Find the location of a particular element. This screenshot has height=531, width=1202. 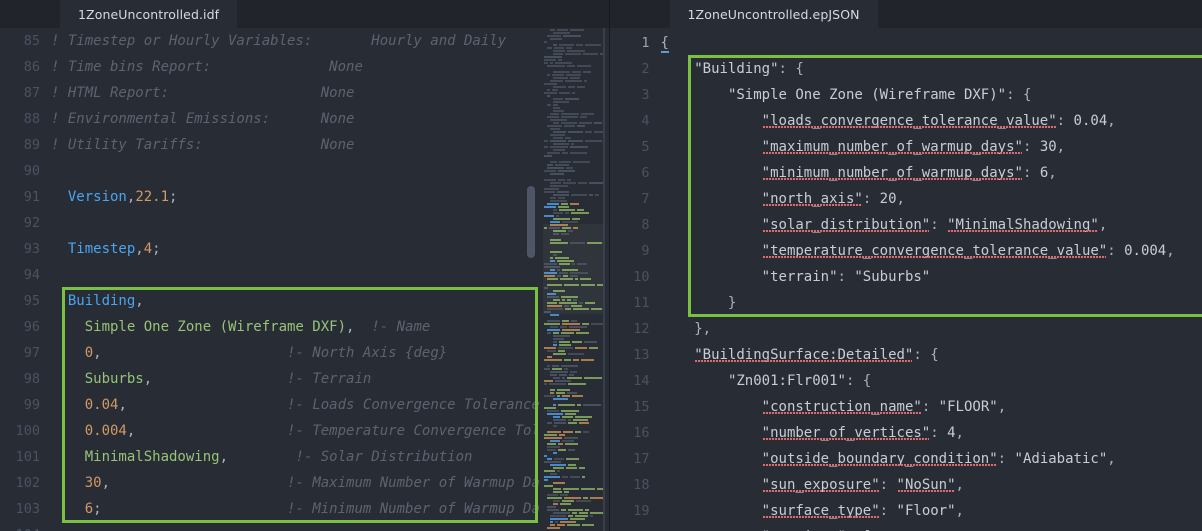

code-line: 103 6; !- Minimum Number of Warmup Days is located at coordinates (269, 509).